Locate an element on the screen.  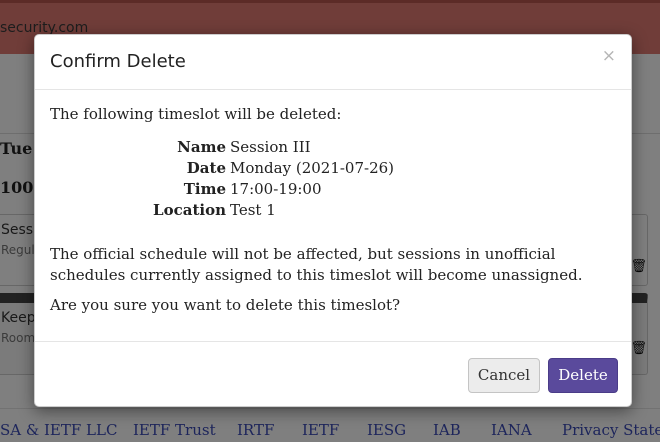
detail-value: 17:00-19:00 is located at coordinates (276, 189).